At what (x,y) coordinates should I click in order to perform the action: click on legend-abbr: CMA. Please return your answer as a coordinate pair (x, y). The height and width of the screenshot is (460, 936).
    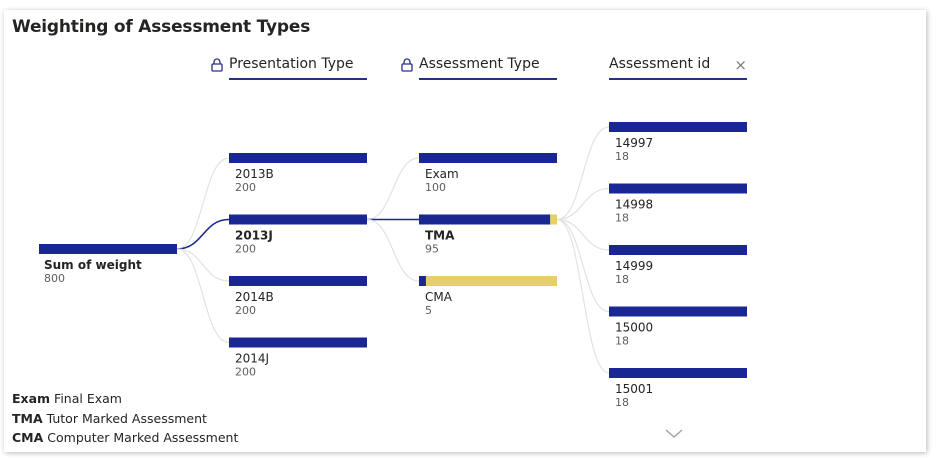
    Looking at the image, I should click on (28, 437).